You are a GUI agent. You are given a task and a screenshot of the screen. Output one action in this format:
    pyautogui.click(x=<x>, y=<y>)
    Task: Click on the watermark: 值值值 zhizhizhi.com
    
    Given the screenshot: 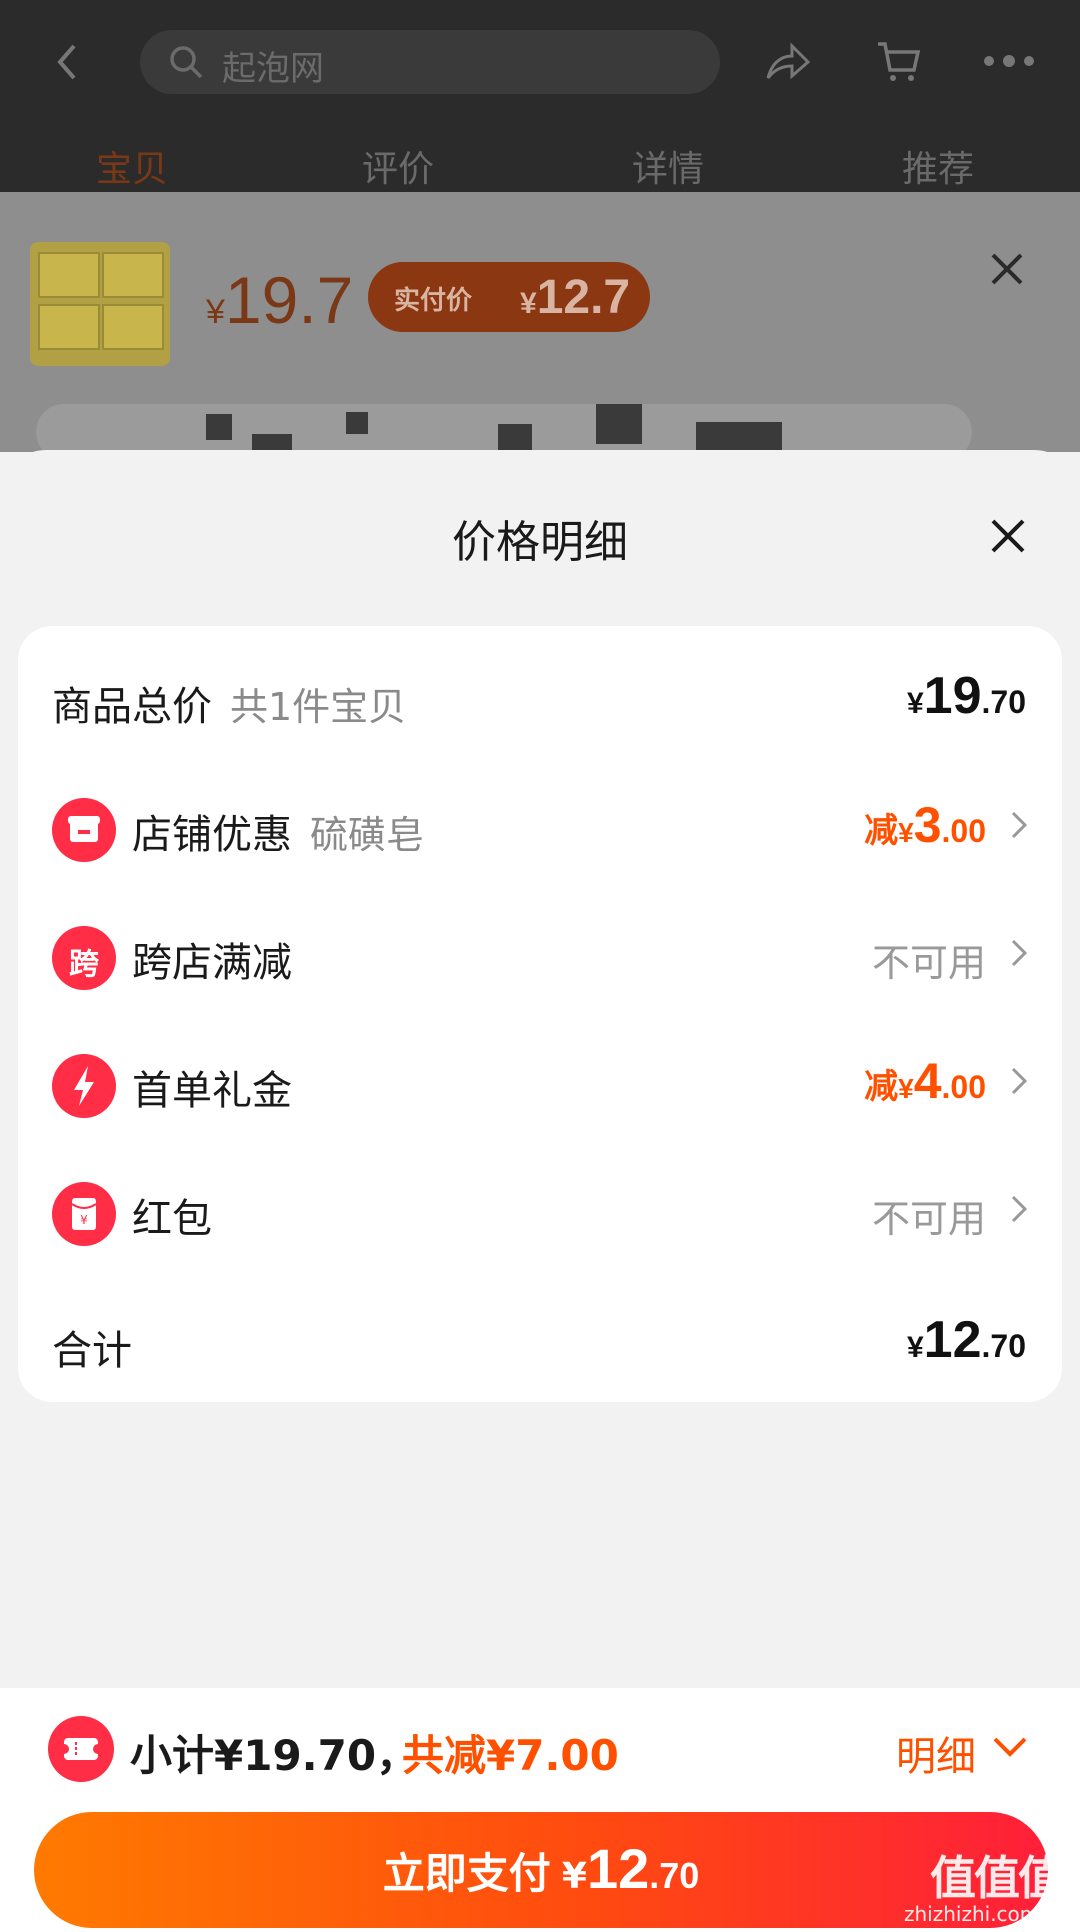 What is the action you would take?
    pyautogui.click(x=989, y=1886)
    